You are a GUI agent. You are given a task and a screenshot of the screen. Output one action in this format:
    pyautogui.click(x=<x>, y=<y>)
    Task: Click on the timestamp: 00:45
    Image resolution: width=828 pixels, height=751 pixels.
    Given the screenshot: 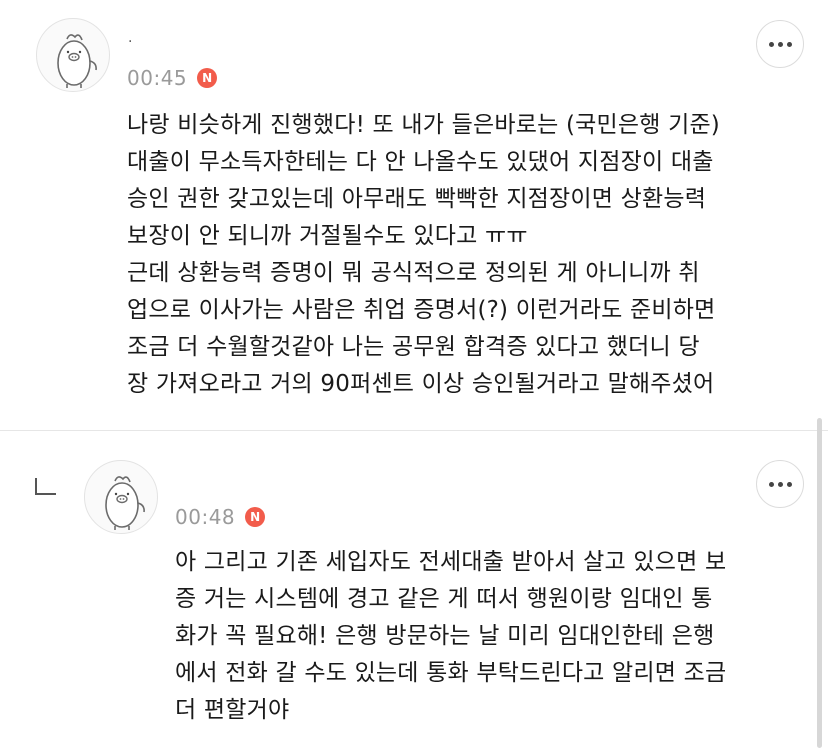 What is the action you would take?
    pyautogui.click(x=157, y=78)
    